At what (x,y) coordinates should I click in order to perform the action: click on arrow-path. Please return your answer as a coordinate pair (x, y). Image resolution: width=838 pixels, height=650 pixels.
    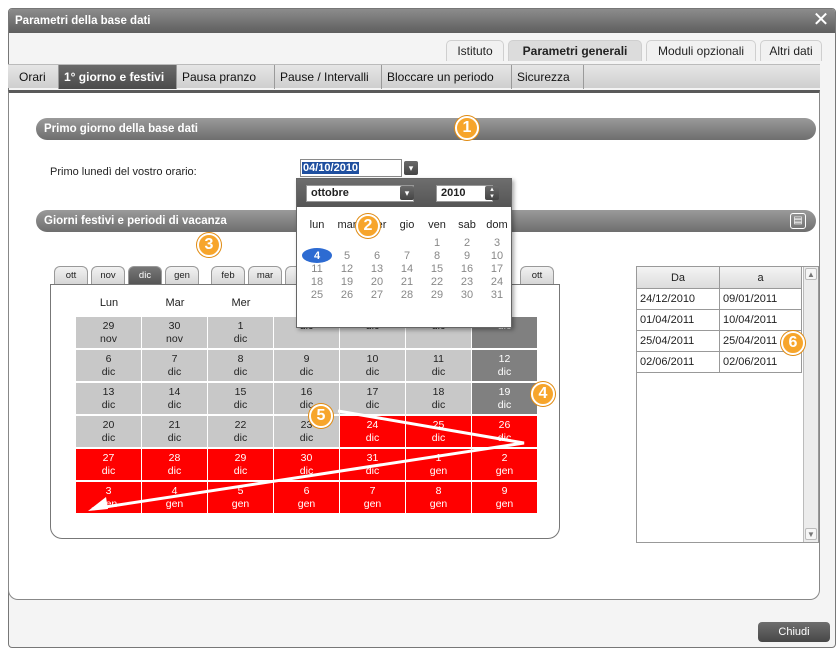
    Looking at the image, I should click on (308, 460).